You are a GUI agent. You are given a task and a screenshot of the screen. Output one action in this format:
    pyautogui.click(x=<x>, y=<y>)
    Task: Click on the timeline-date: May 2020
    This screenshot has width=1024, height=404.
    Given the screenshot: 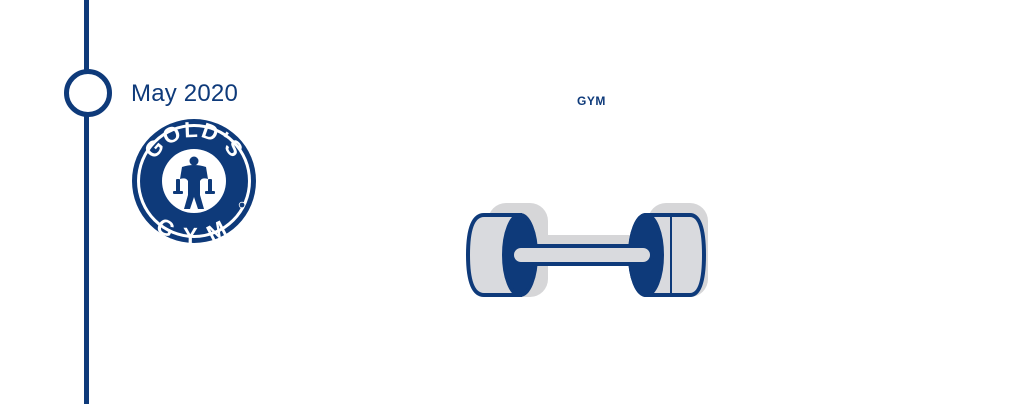 What is the action you would take?
    pyautogui.click(x=184, y=93)
    